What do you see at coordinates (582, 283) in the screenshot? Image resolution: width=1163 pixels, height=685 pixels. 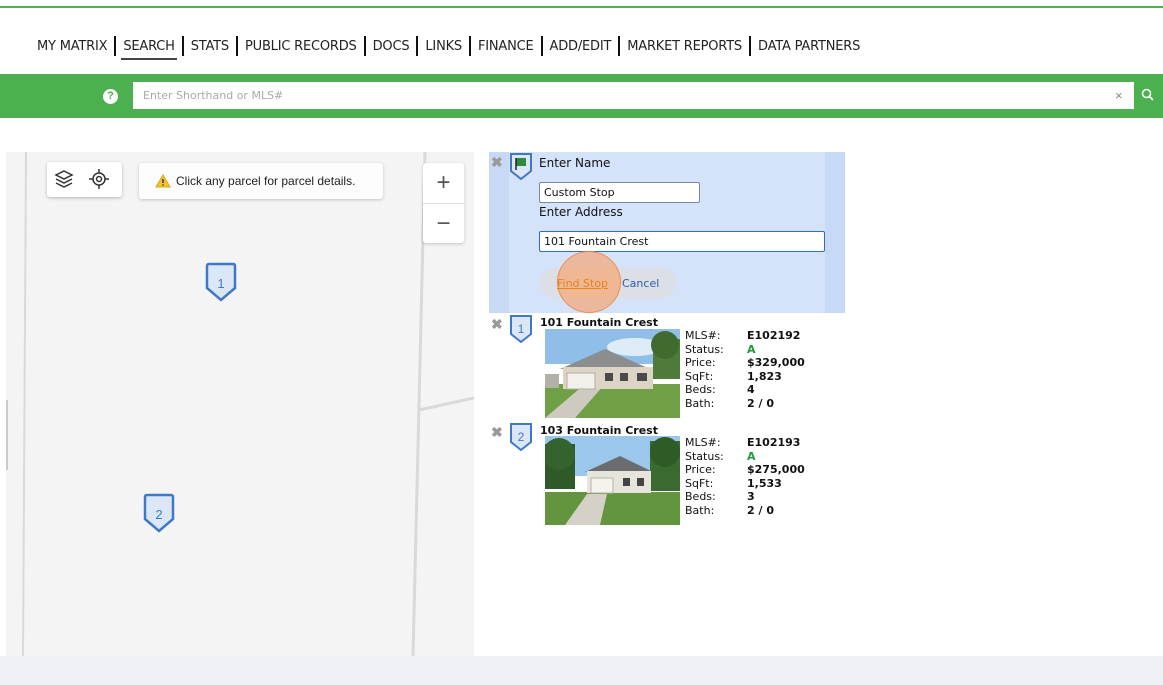 I see `find-stop-button: Find Stop` at bounding box center [582, 283].